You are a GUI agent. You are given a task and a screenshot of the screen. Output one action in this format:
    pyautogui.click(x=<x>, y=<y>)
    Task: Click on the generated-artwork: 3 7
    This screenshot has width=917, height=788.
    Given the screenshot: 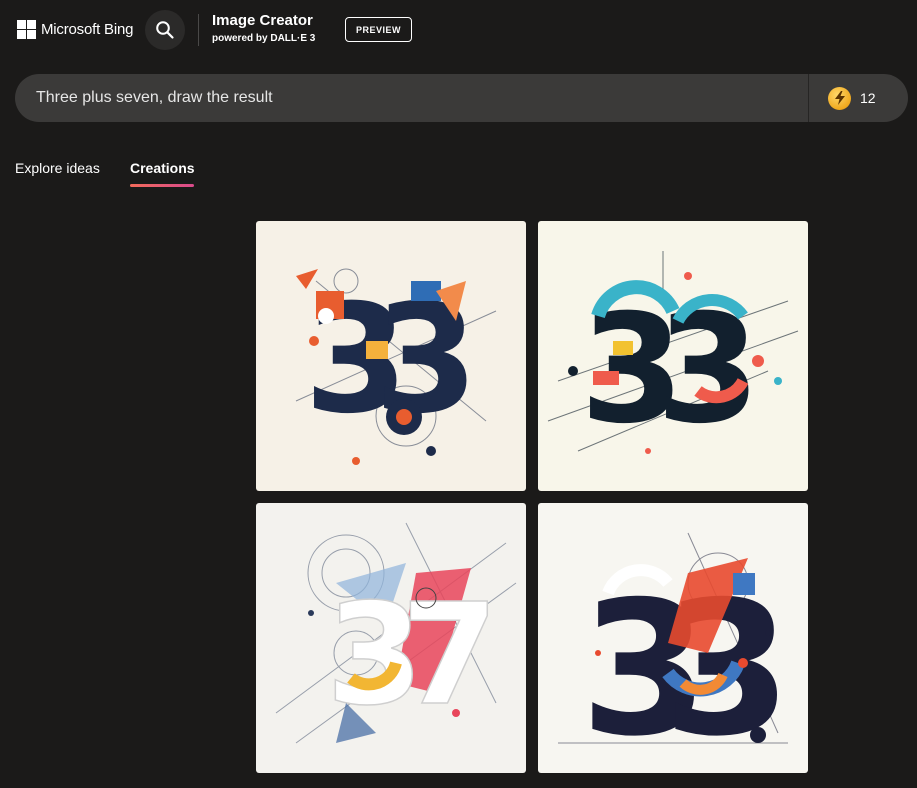 What is the action you would take?
    pyautogui.click(x=396, y=633)
    